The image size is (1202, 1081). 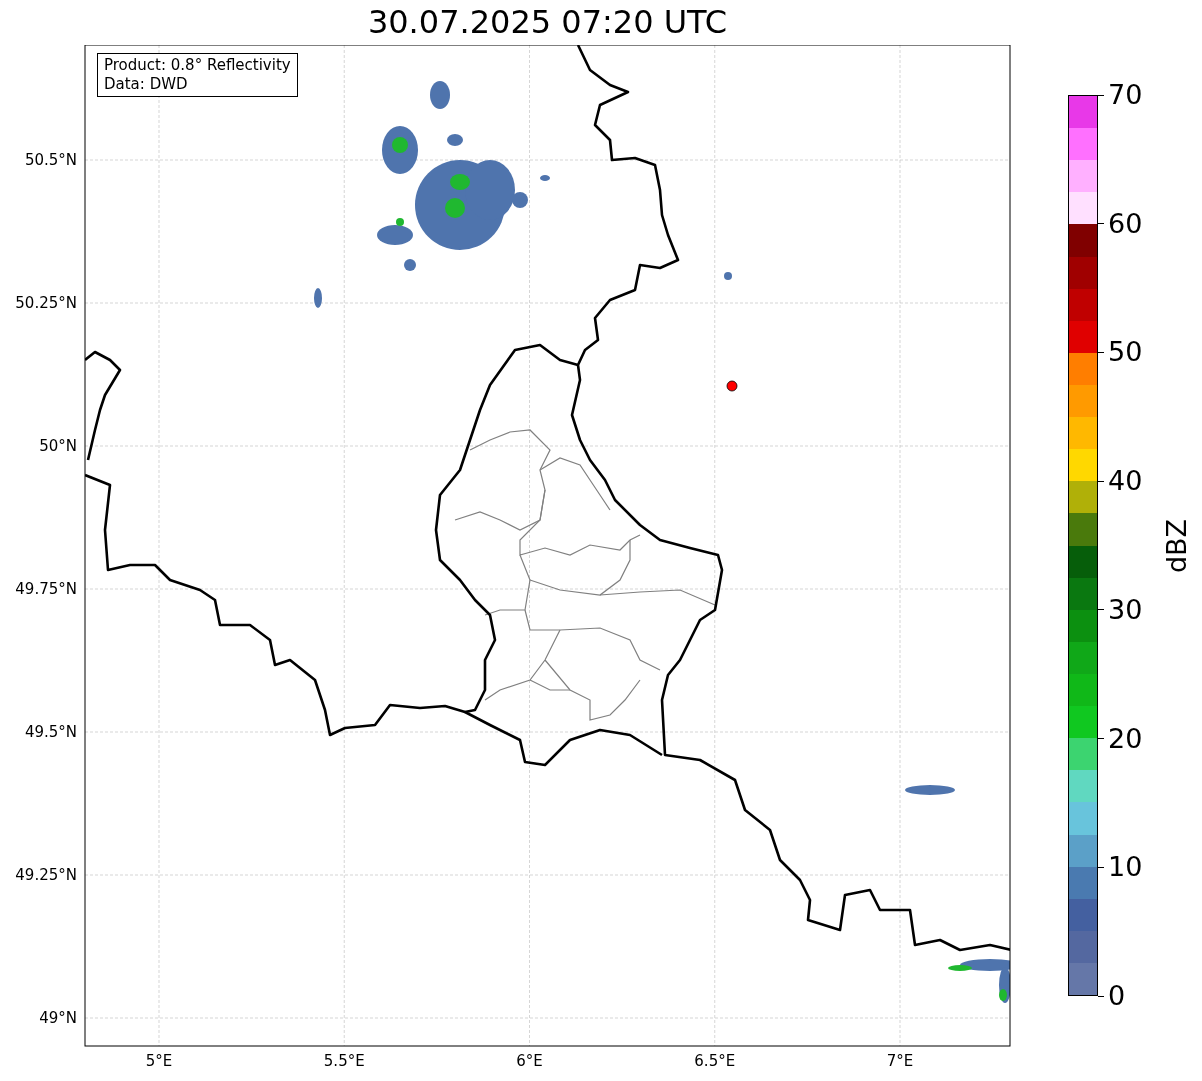 I want to click on colorbar-tick-label: 40, so click(x=1125, y=481).